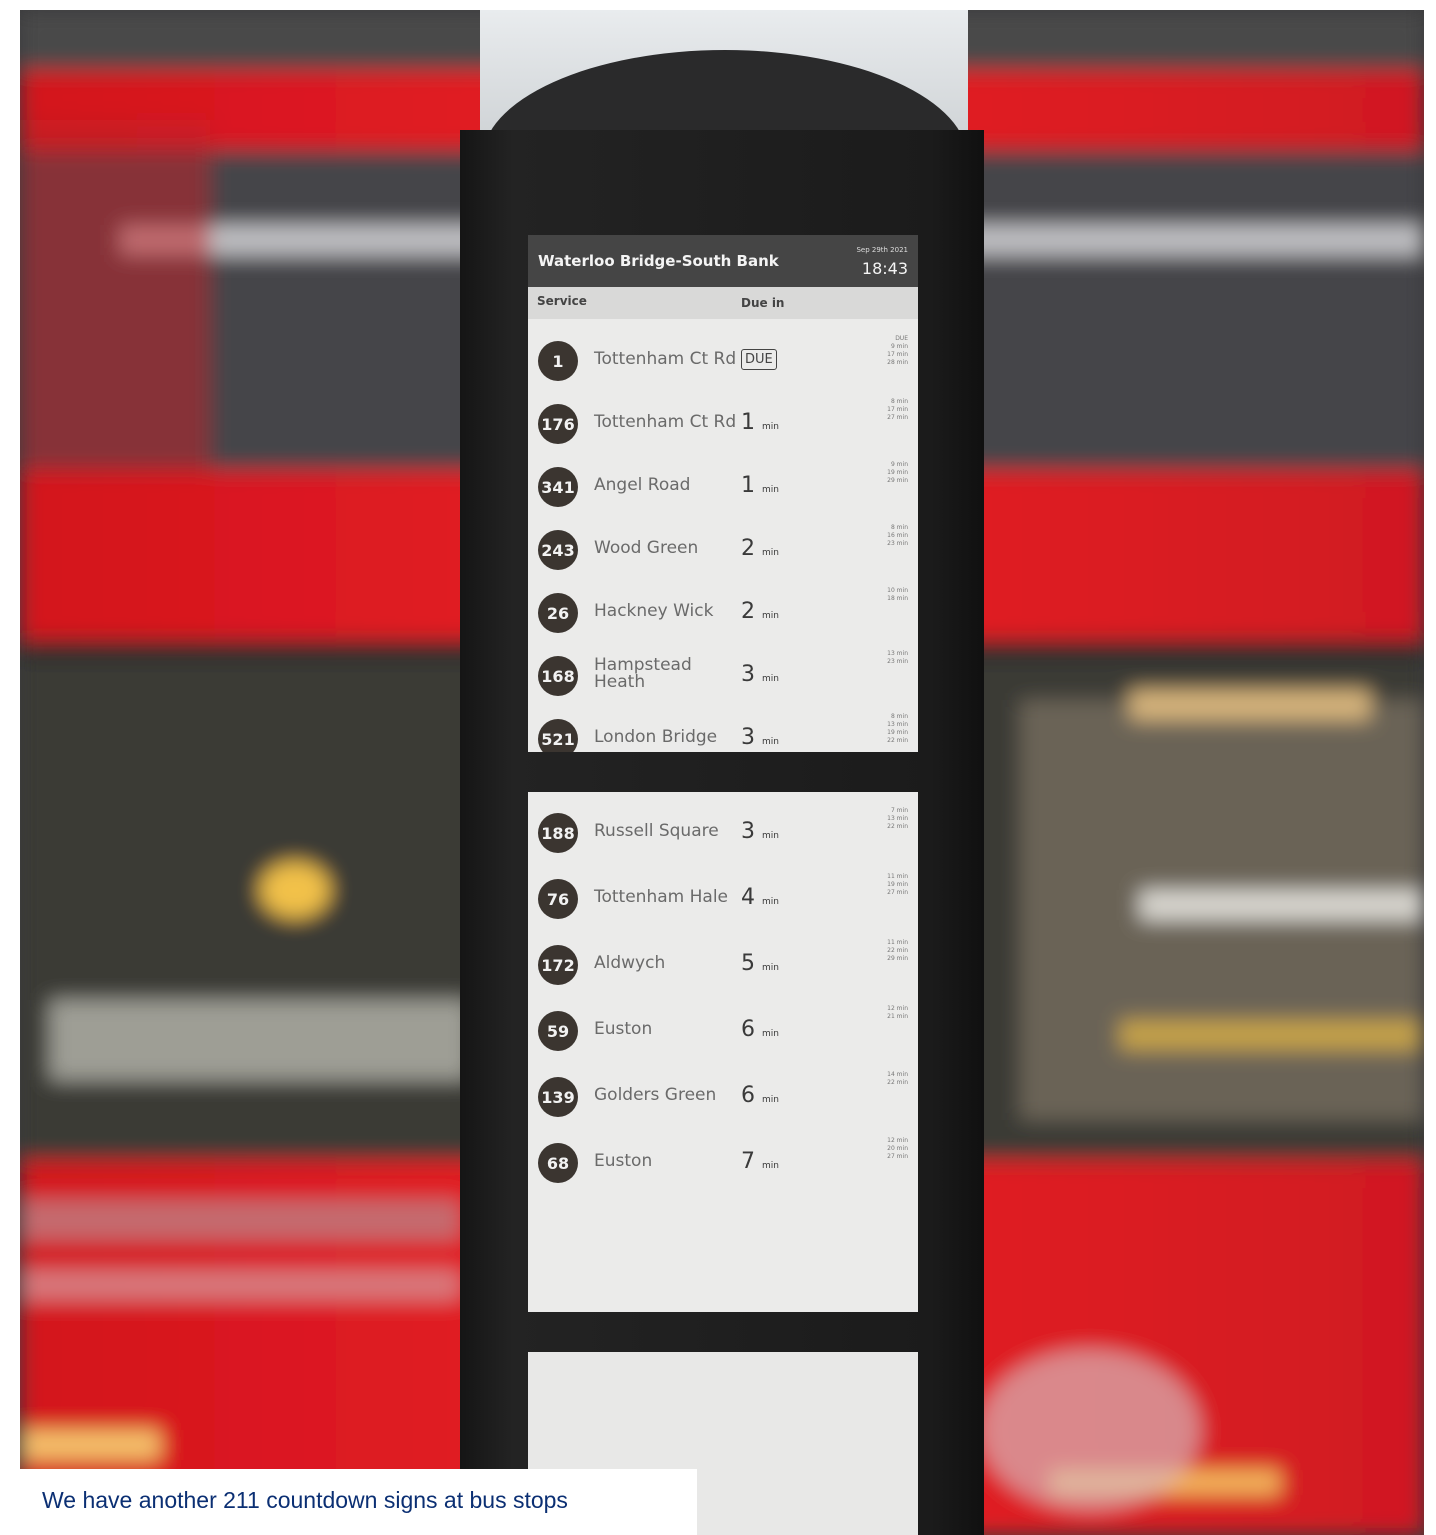 This screenshot has width=1436, height=1535. What do you see at coordinates (658, 261) in the screenshot?
I see `stop-name: Waterloo Bridge-South Bank` at bounding box center [658, 261].